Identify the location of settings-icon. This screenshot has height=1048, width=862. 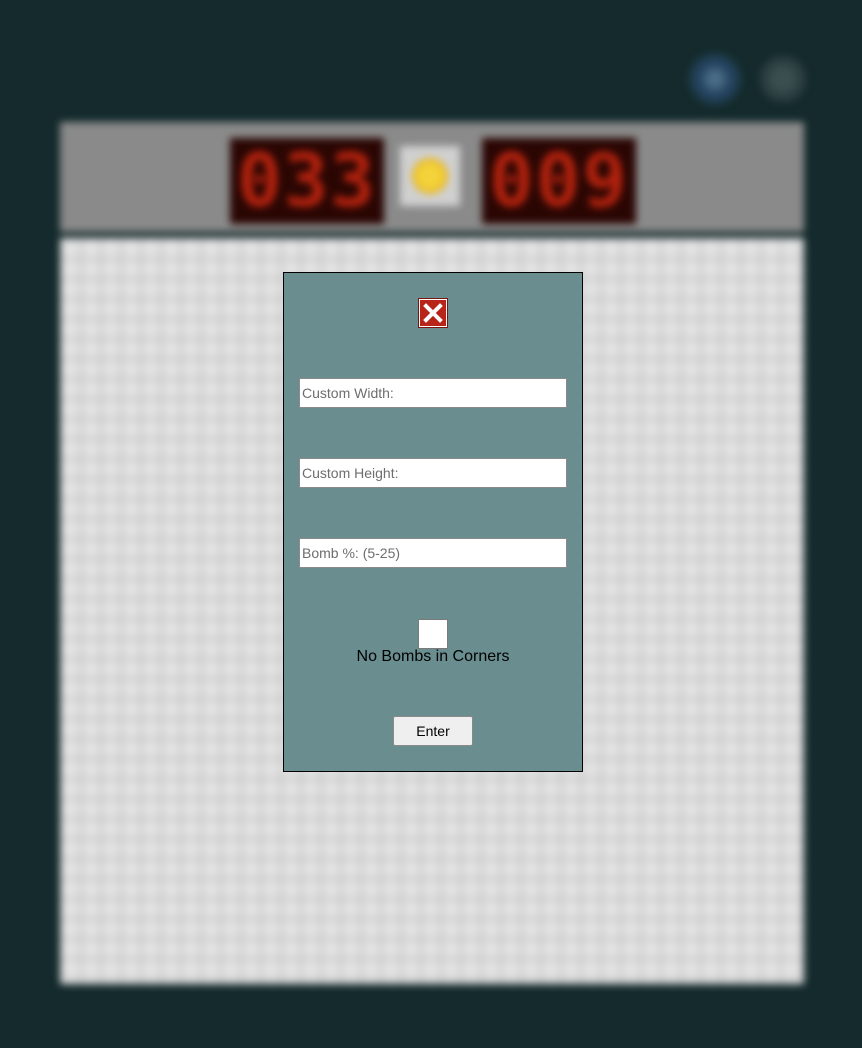
(715, 79).